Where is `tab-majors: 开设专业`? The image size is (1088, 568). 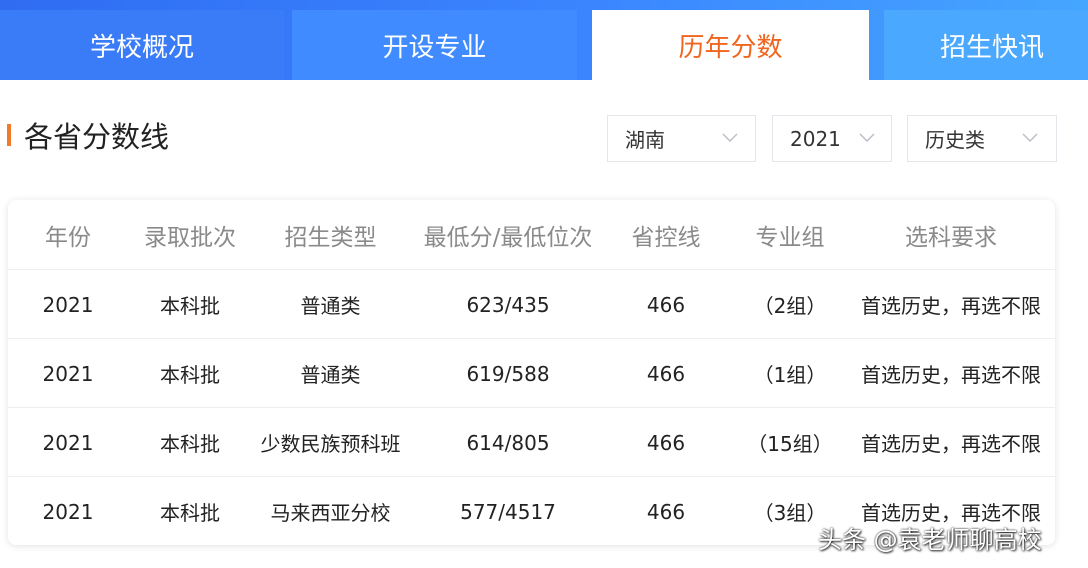 tab-majors: 开设专业 is located at coordinates (434, 45).